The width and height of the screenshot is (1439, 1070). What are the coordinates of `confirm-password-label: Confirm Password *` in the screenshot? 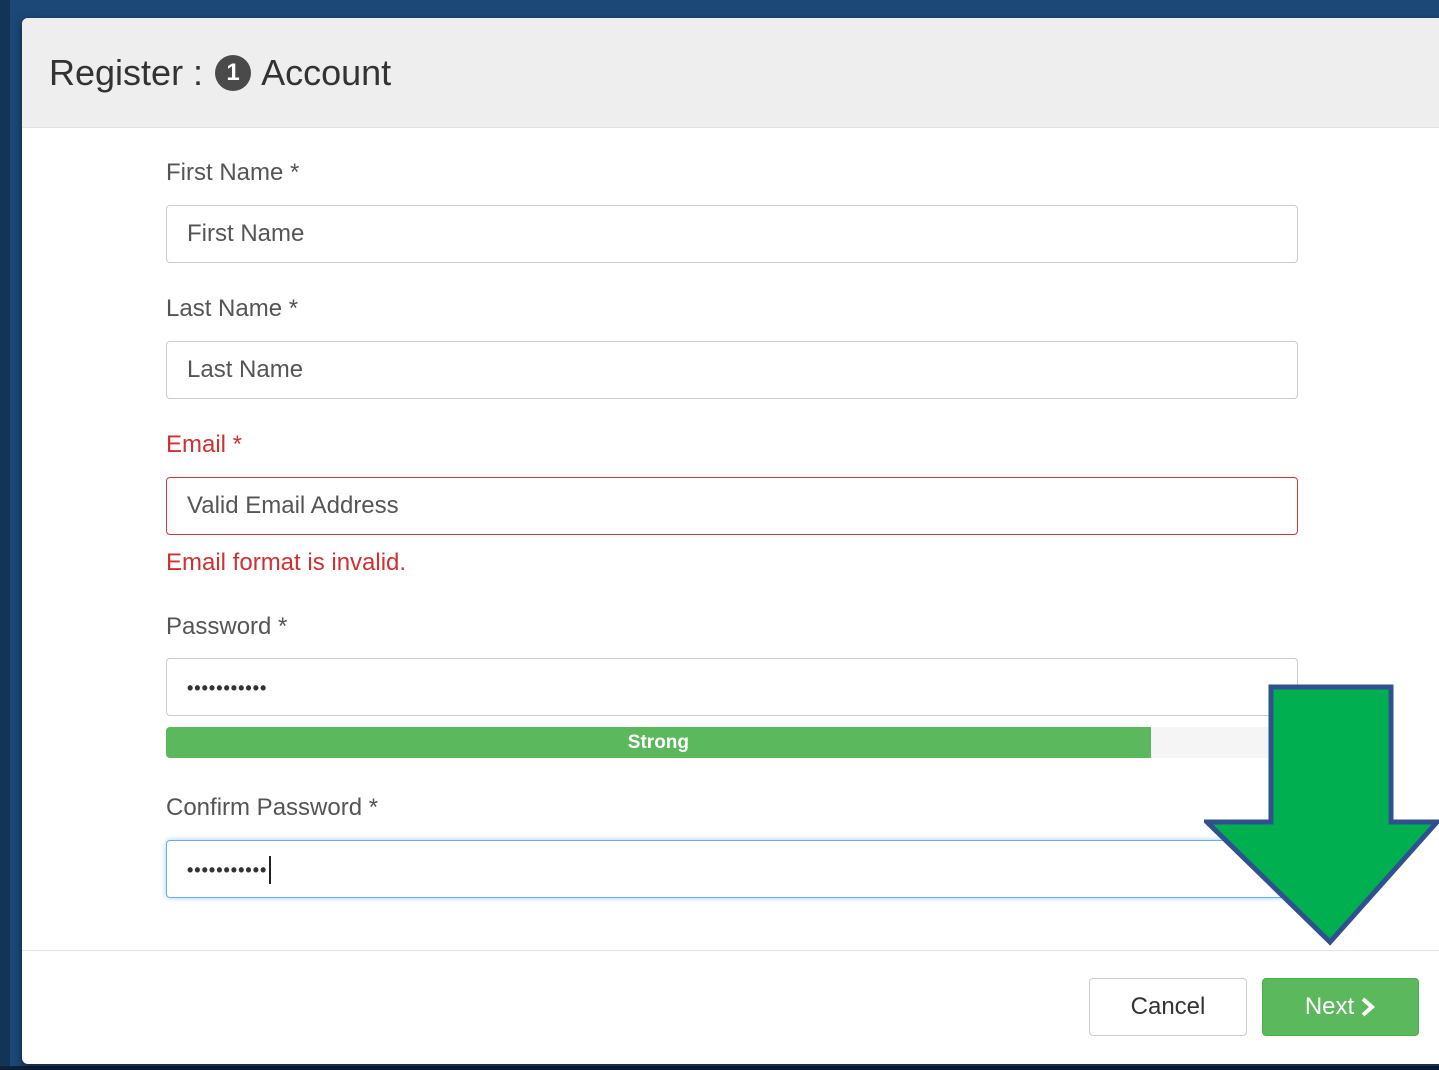 It's located at (272, 807).